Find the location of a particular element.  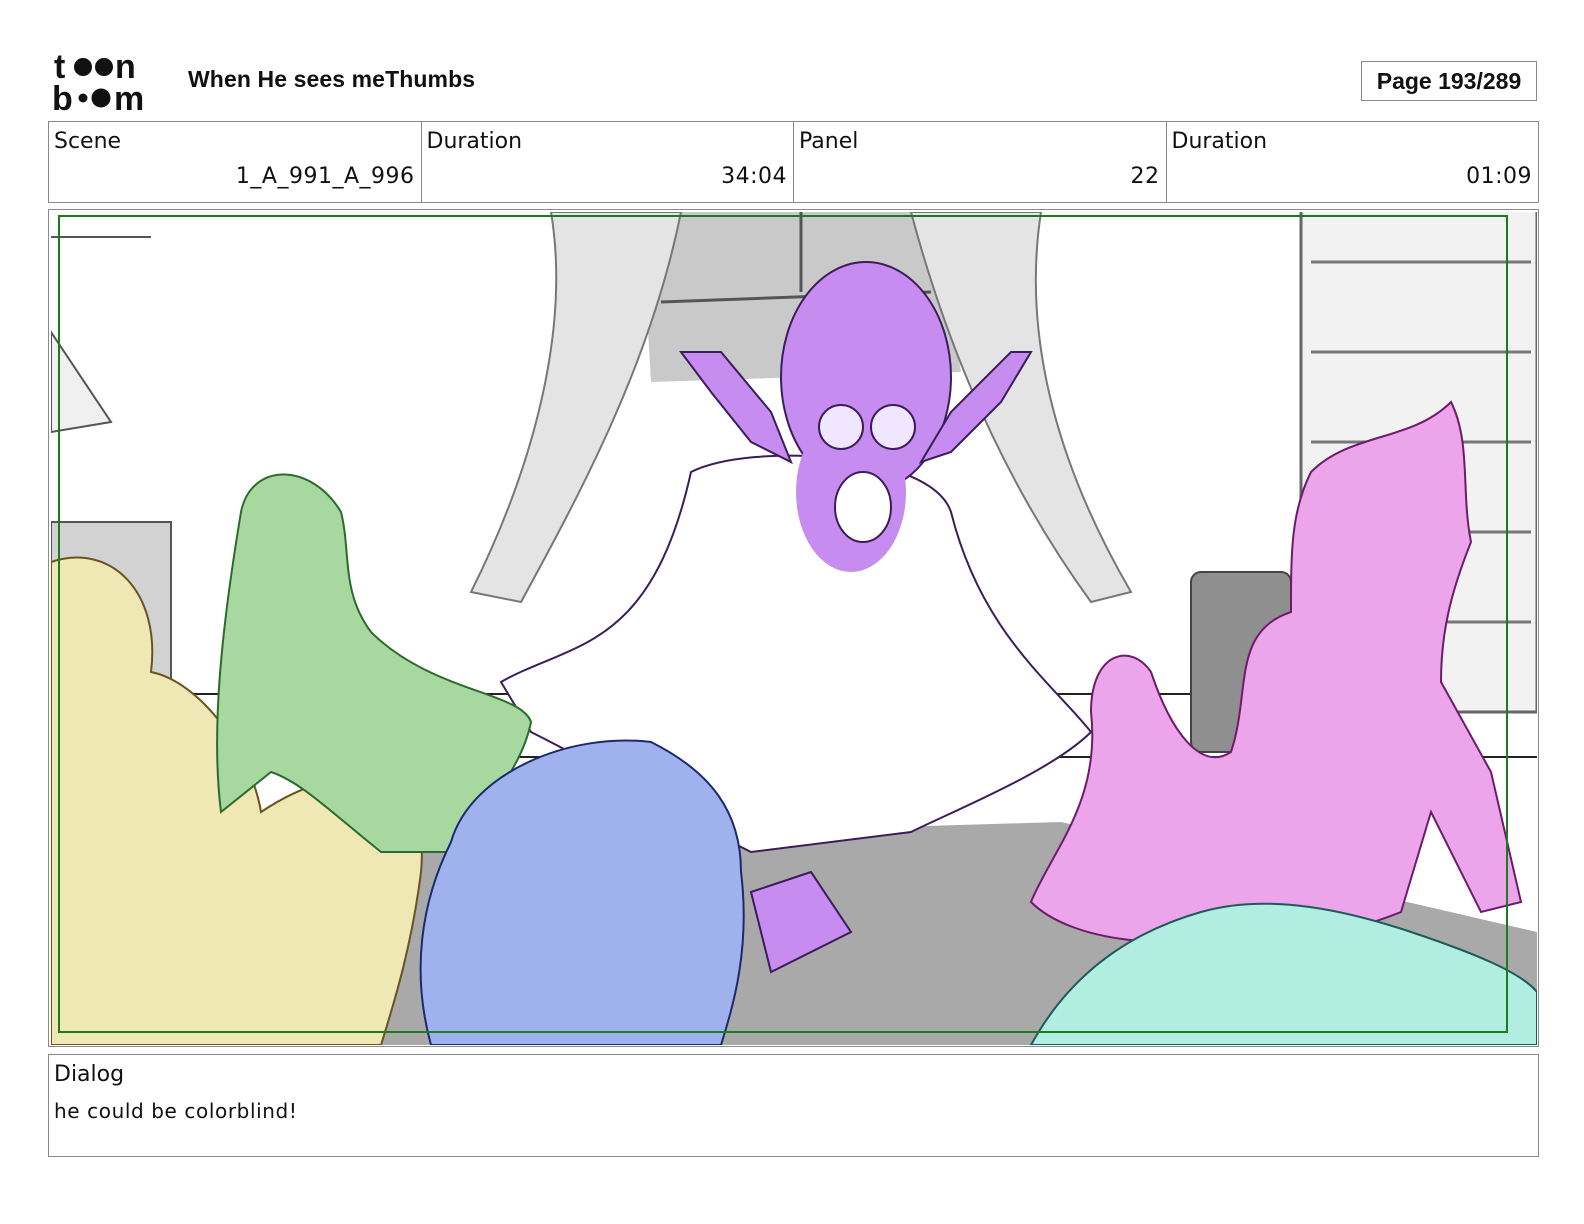

panel-value: 22 is located at coordinates (1145, 176).